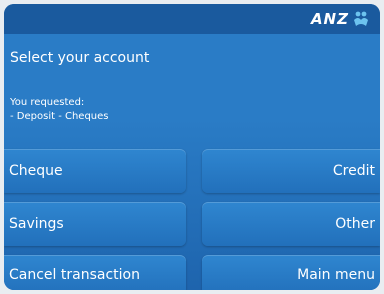 This screenshot has width=384, height=294. Describe the element at coordinates (95, 272) in the screenshot. I see `cancel-transaction-button: Cancel transaction` at that location.